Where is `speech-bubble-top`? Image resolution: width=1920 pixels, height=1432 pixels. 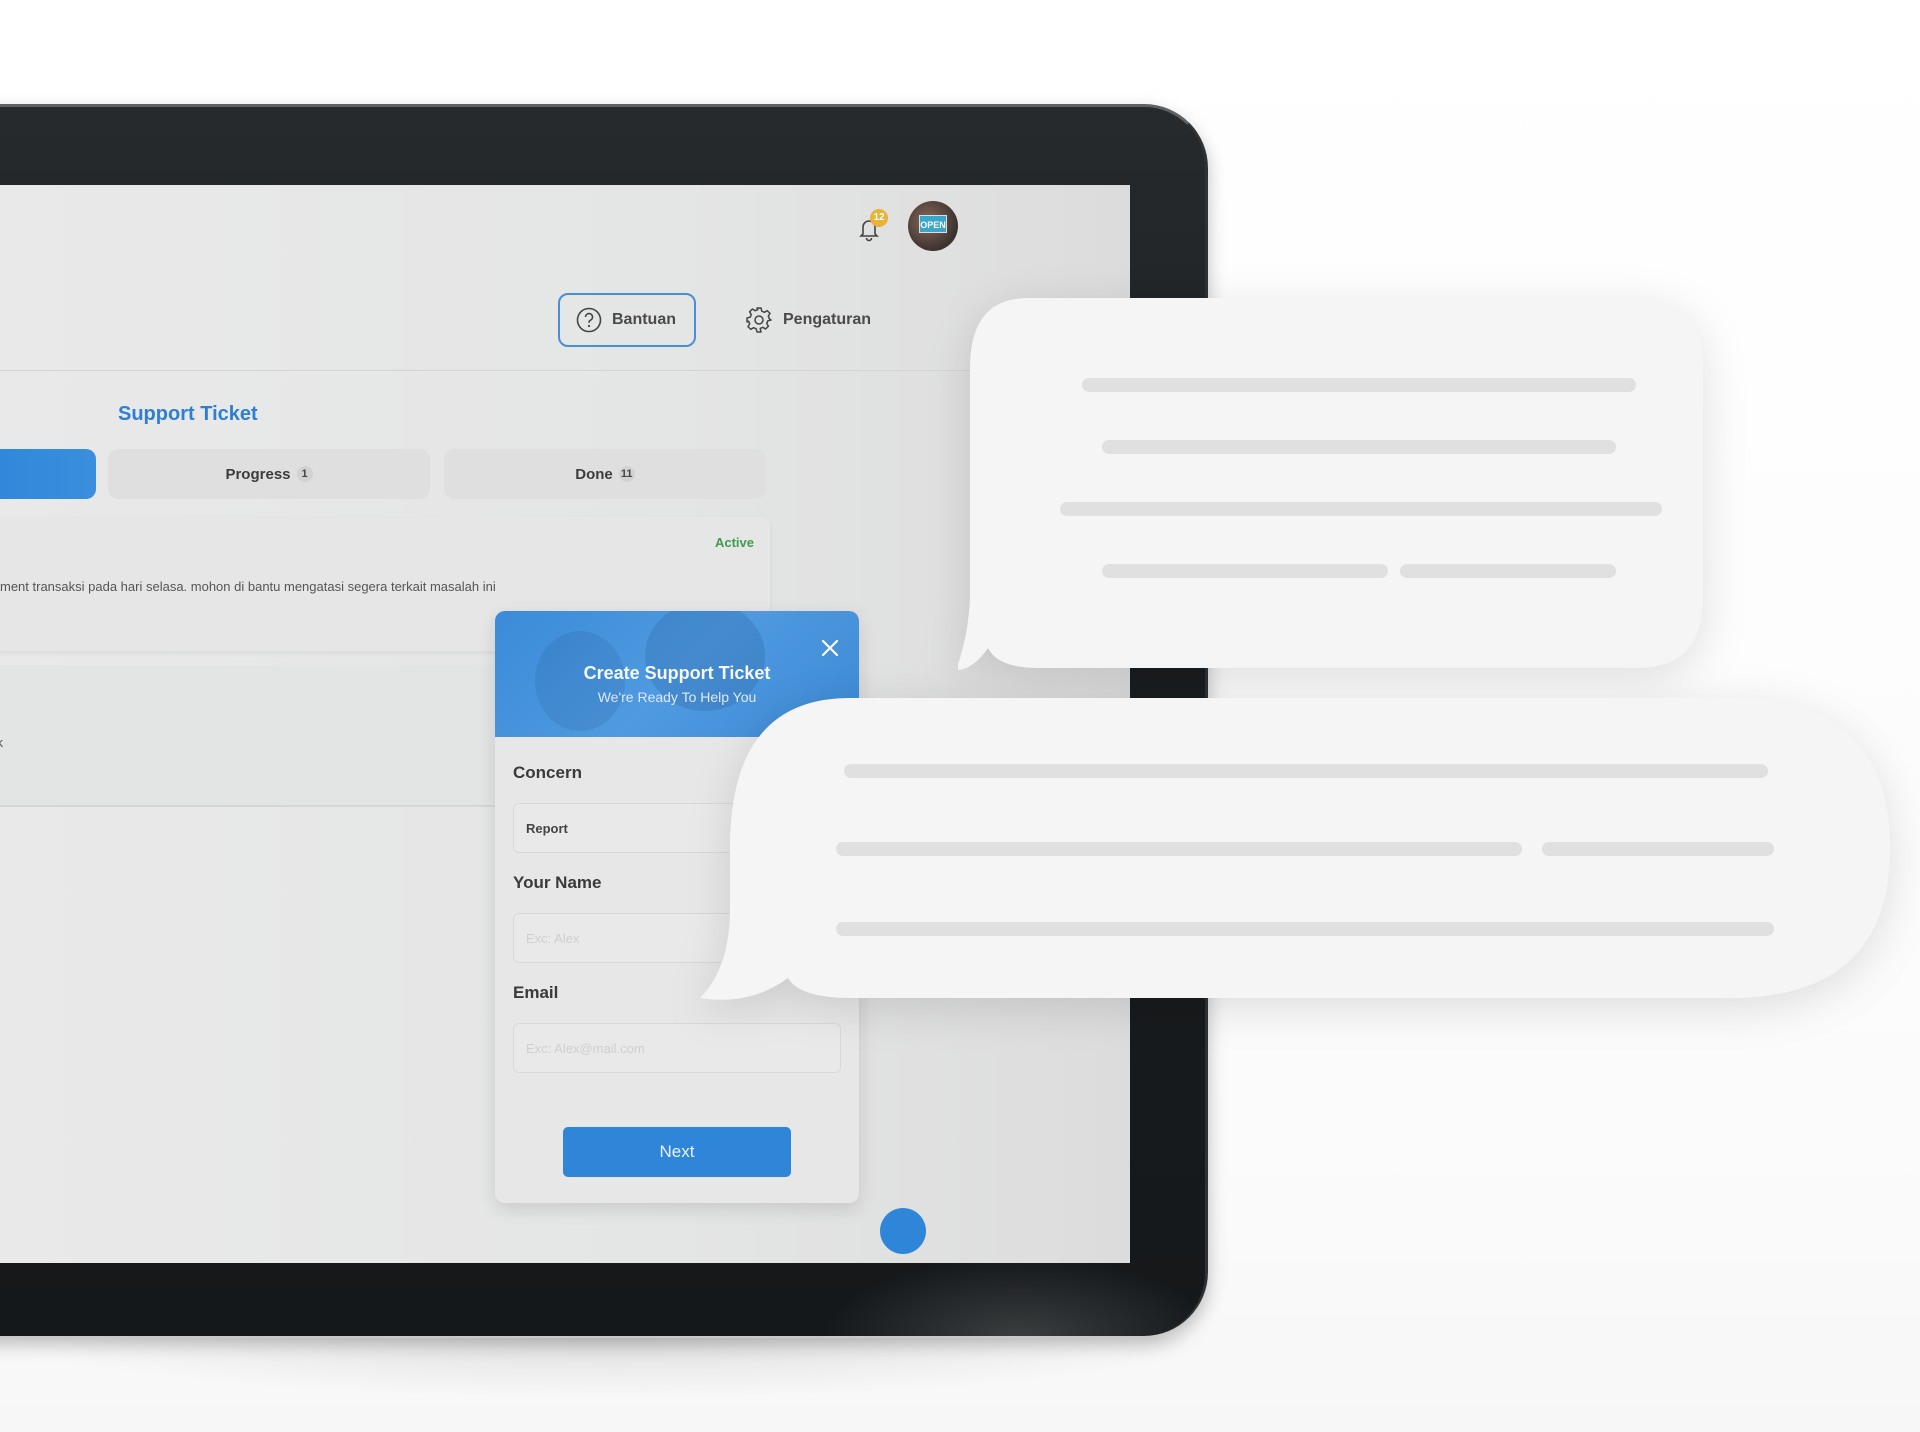 speech-bubble-top is located at coordinates (1338, 486).